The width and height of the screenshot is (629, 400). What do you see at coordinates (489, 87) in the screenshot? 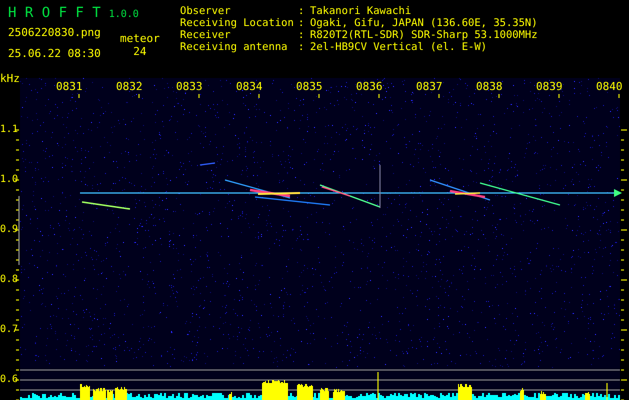
I see `x-axis-label: 0838` at bounding box center [489, 87].